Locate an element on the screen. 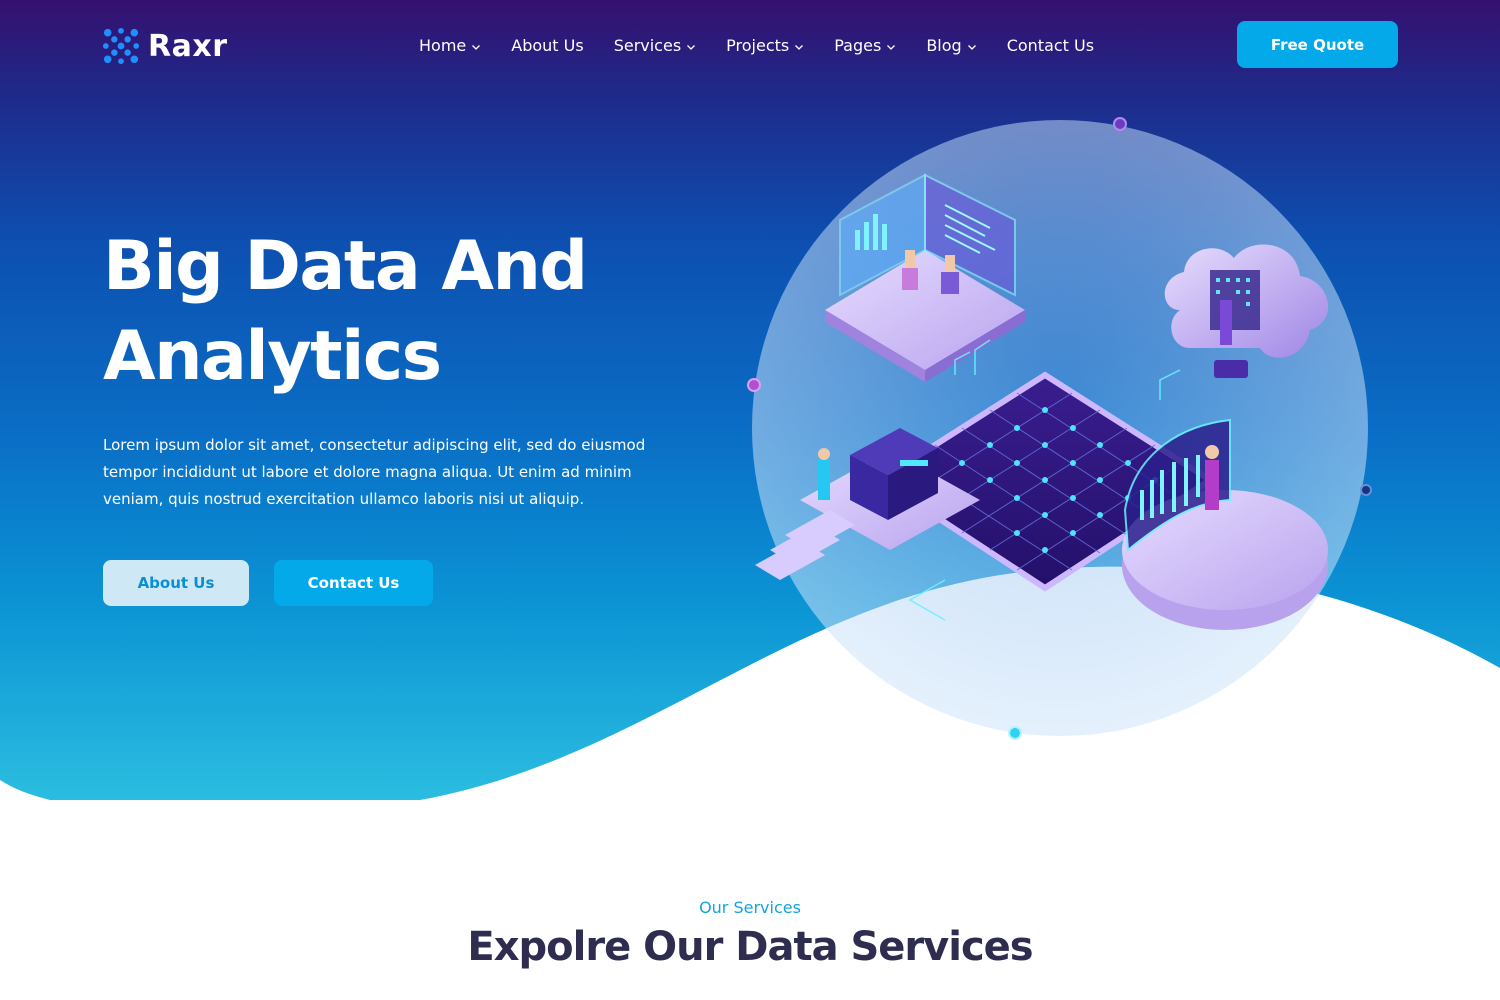  services-kicker: Our Services is located at coordinates (750, 907).